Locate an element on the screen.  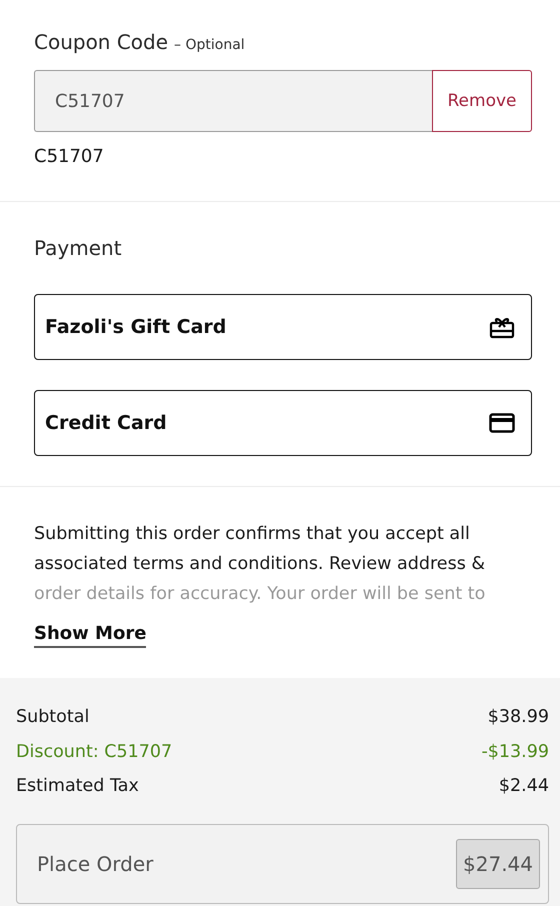
summary-label: Estimated Tax is located at coordinates (77, 786).